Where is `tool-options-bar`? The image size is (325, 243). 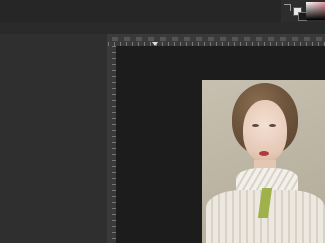 tool-options-bar is located at coordinates (162, 28).